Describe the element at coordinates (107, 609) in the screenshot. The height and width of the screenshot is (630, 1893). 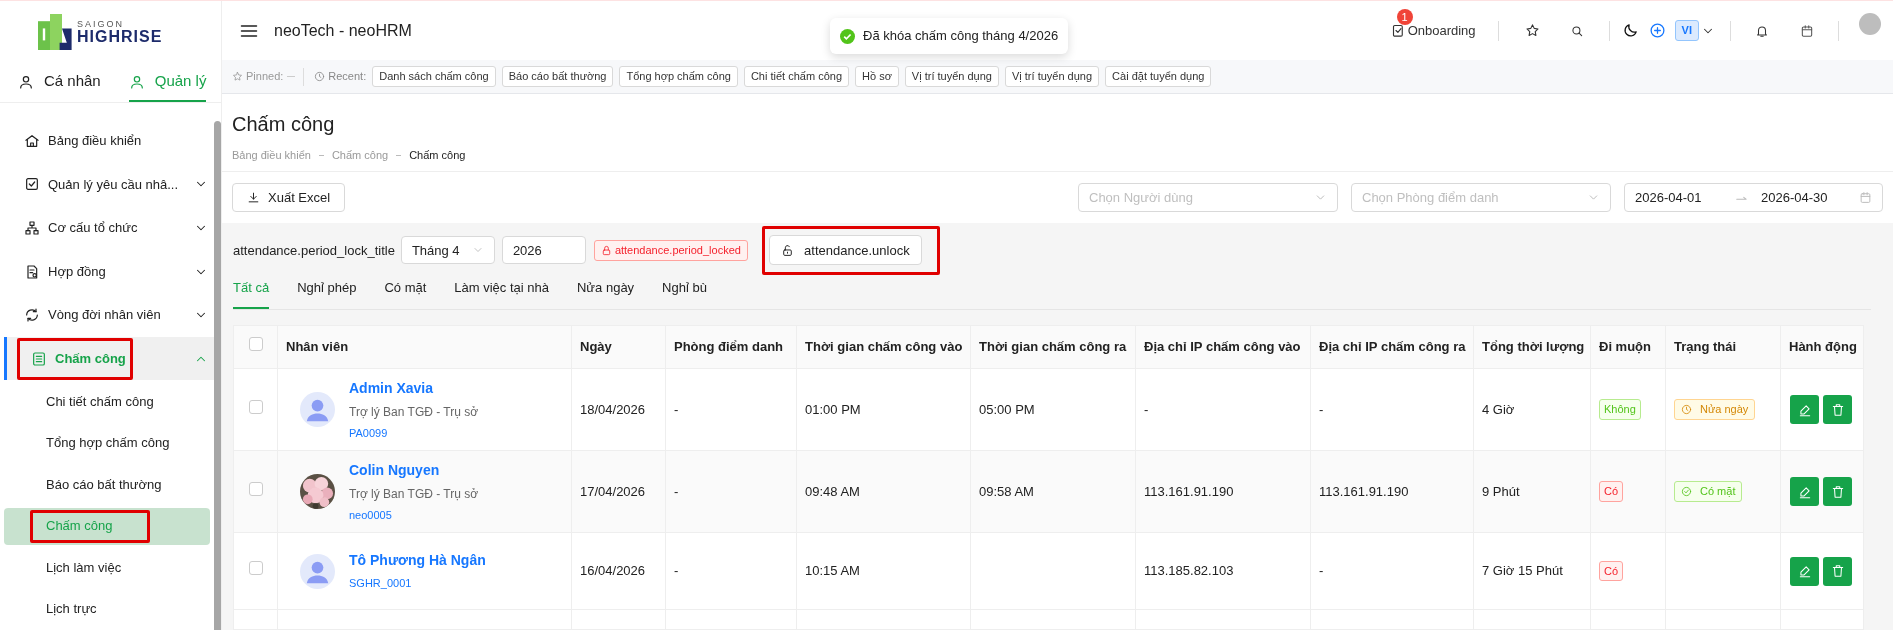
I see `sidebar-subitem: Lịch trực` at that location.